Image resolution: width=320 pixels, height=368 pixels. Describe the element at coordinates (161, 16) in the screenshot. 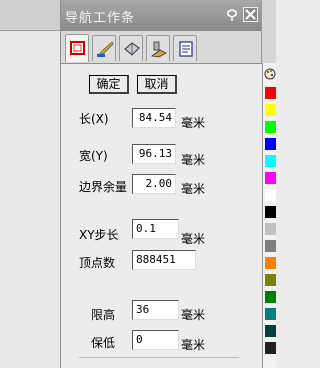

I see `panel-titlebar: 导航工作条` at that location.